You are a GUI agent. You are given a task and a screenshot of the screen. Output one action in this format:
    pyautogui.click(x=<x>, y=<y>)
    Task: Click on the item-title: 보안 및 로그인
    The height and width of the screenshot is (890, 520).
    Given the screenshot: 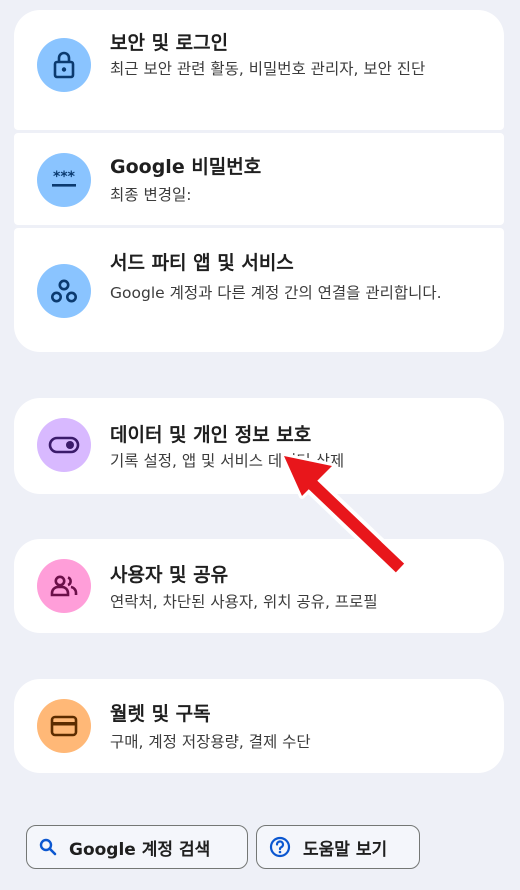 What is the action you would take?
    pyautogui.click(x=169, y=43)
    